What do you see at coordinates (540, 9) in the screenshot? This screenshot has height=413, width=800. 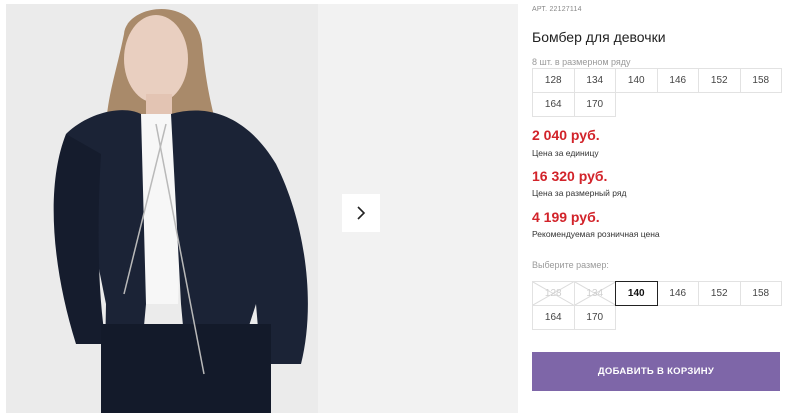 I see `article-label: АРТ.` at bounding box center [540, 9].